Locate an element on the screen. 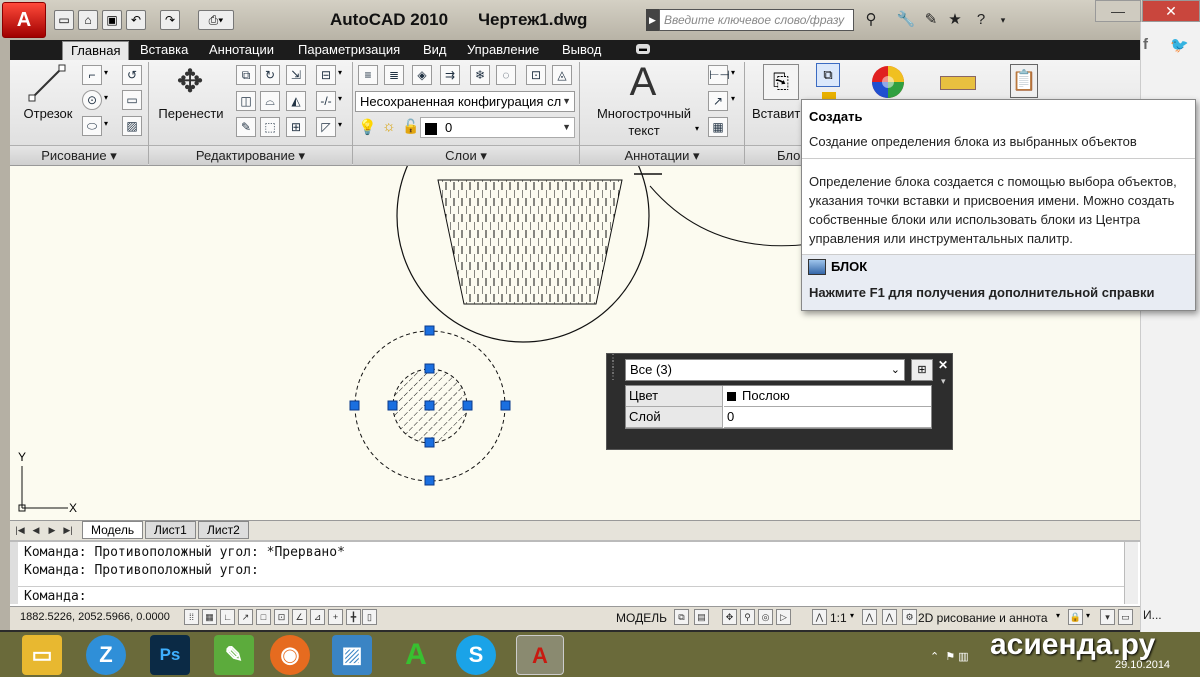 This screenshot has height=677, width=1200. object-snap-icon: □ is located at coordinates (263, 617).